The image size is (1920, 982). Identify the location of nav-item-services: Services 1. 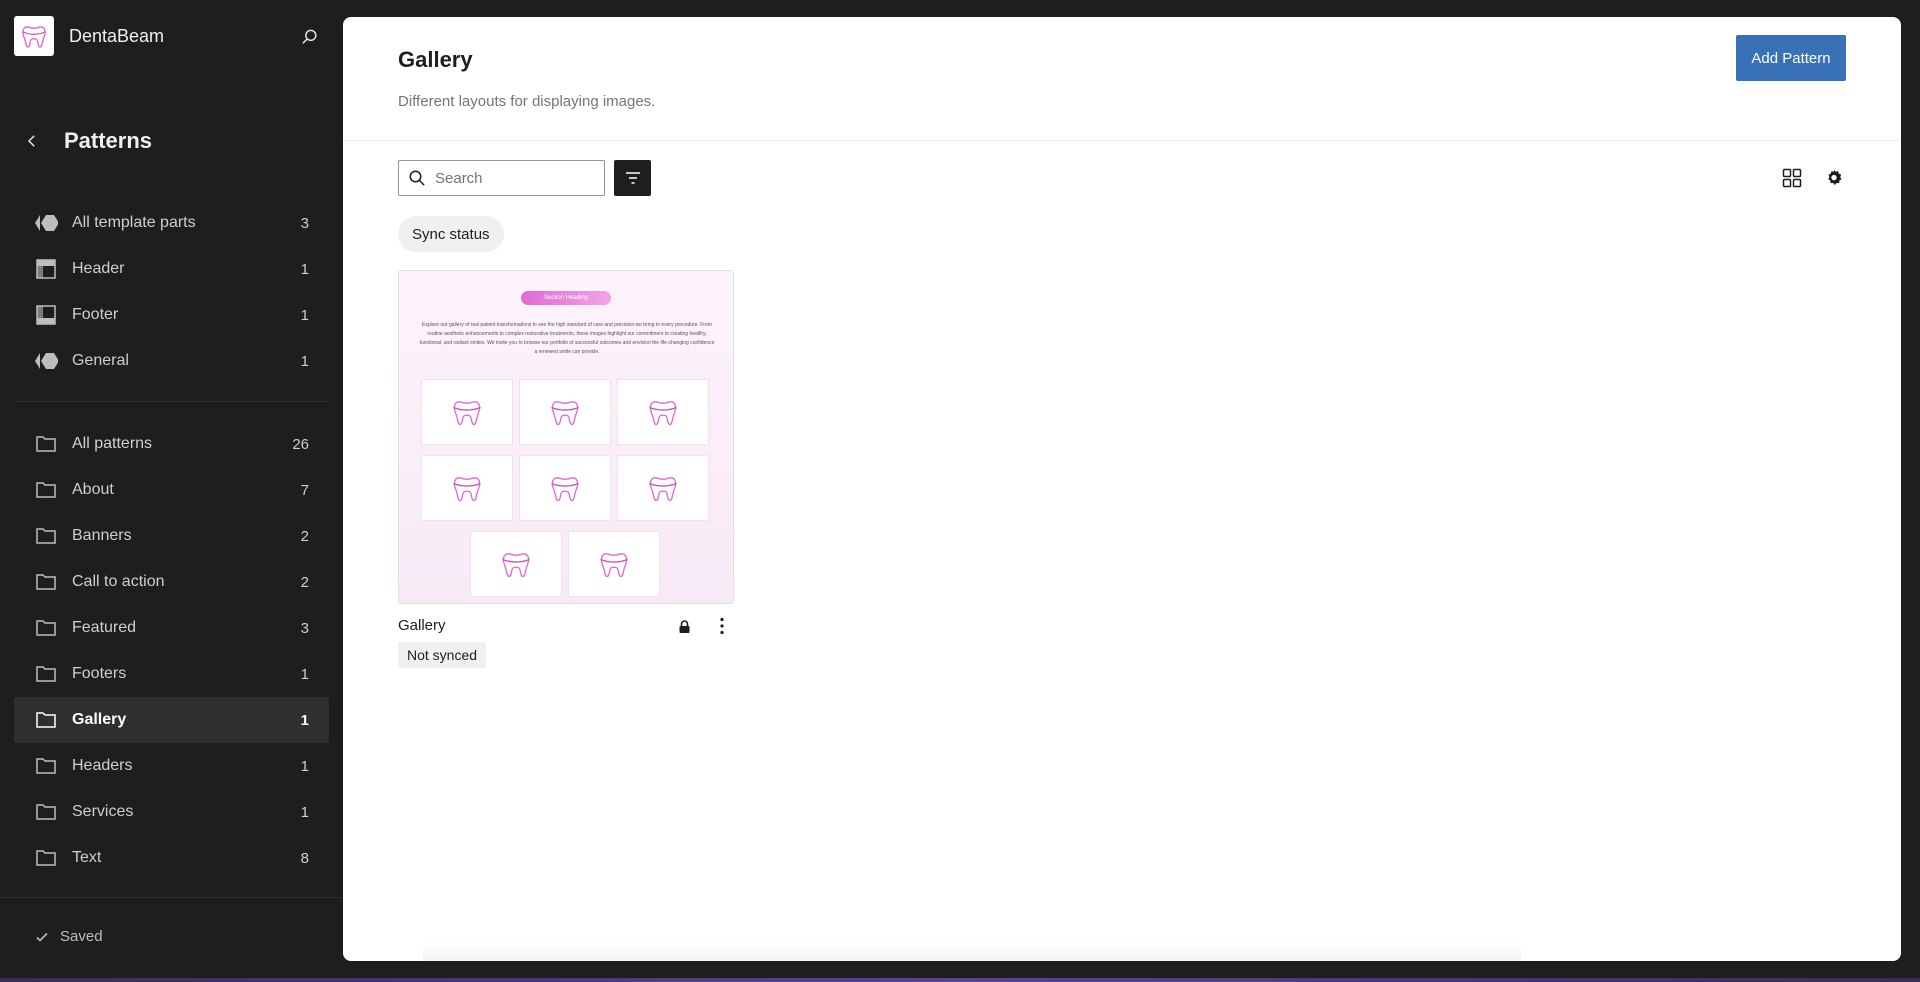
(171, 812).